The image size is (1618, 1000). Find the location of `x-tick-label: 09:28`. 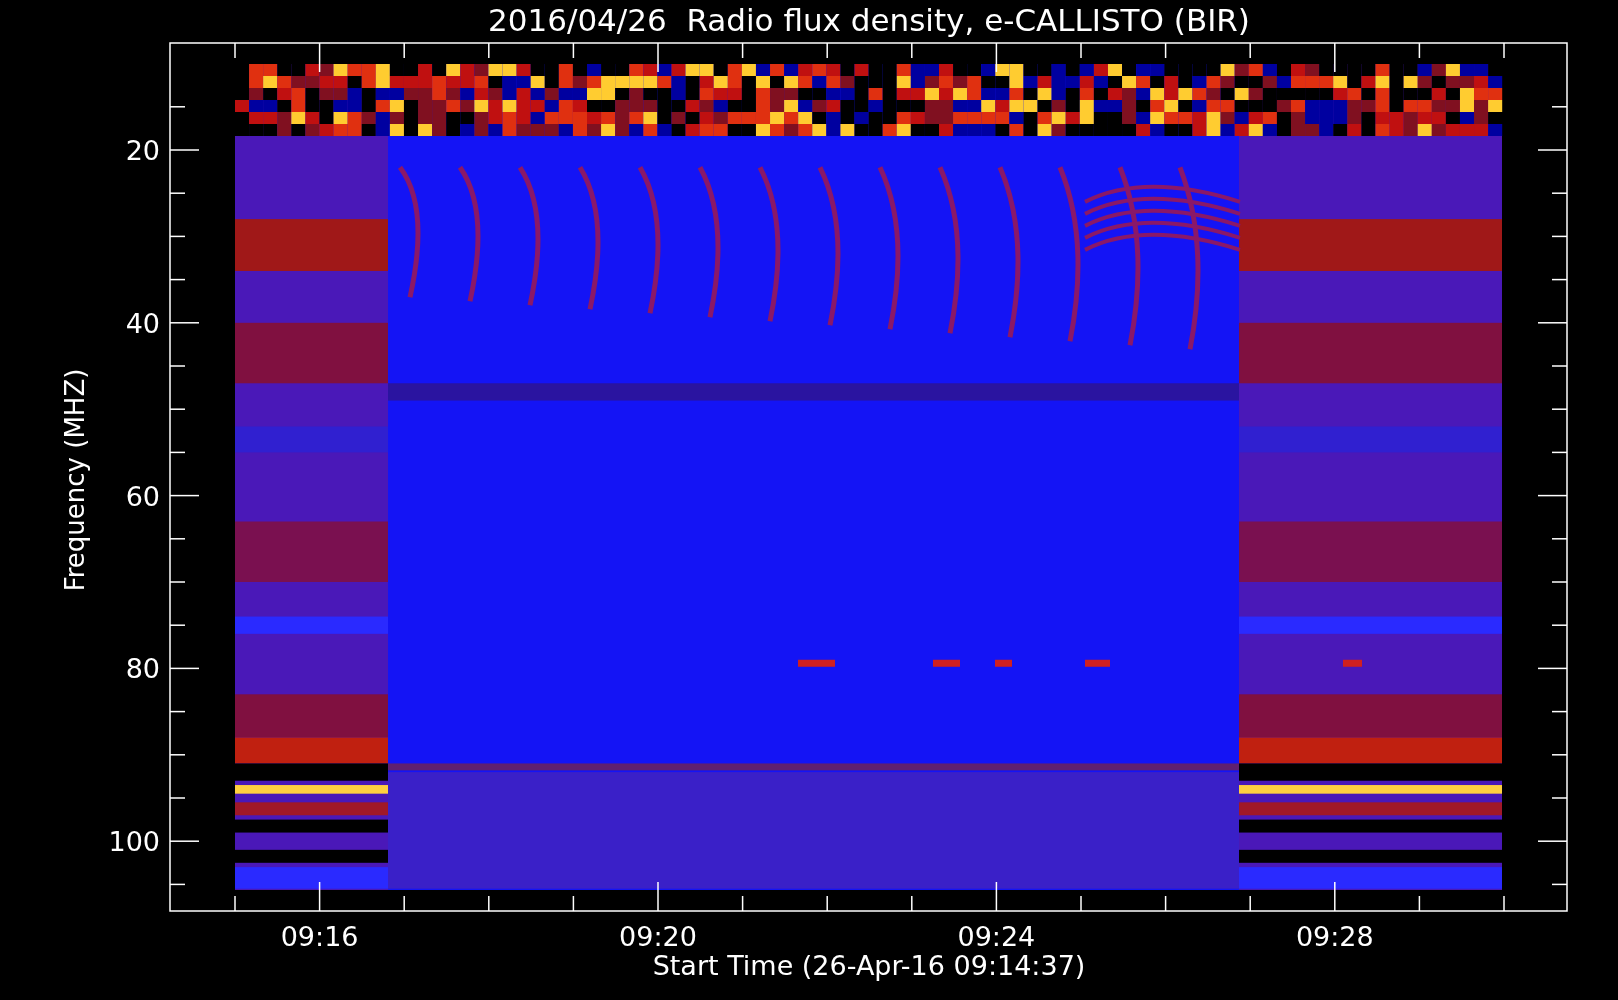

x-tick-label: 09:28 is located at coordinates (1334, 936).